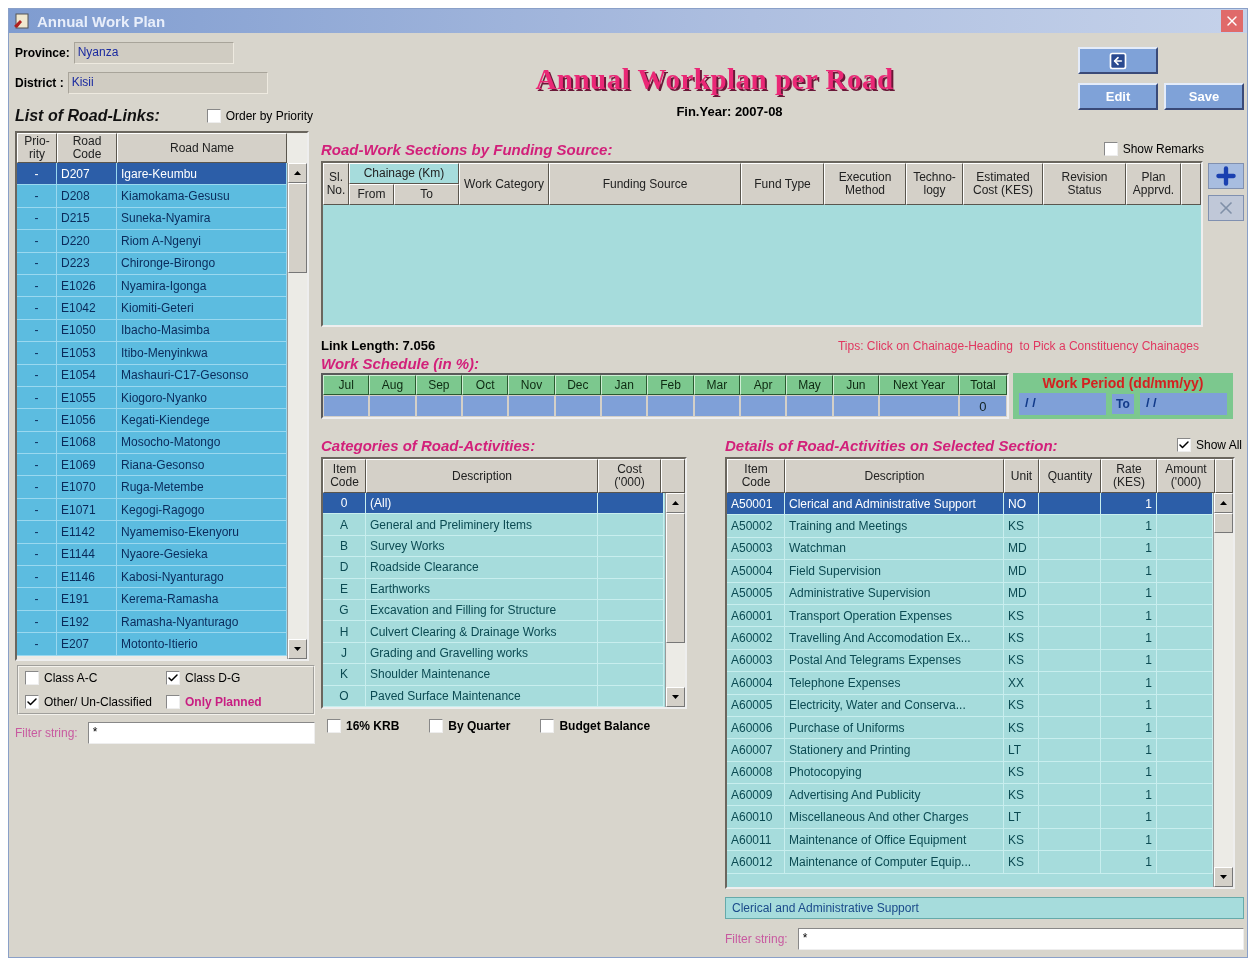 This screenshot has height=963, width=1248. Describe the element at coordinates (236, 678) in the screenshot. I see `filter-checkbox: Class D-G` at that location.